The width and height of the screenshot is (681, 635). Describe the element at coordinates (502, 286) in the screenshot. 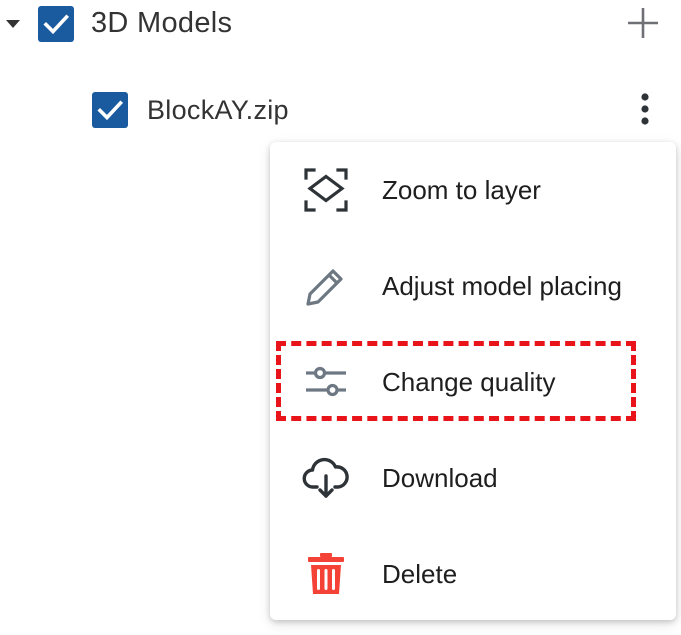

I see `menu-item-label: Adjust model placing` at that location.